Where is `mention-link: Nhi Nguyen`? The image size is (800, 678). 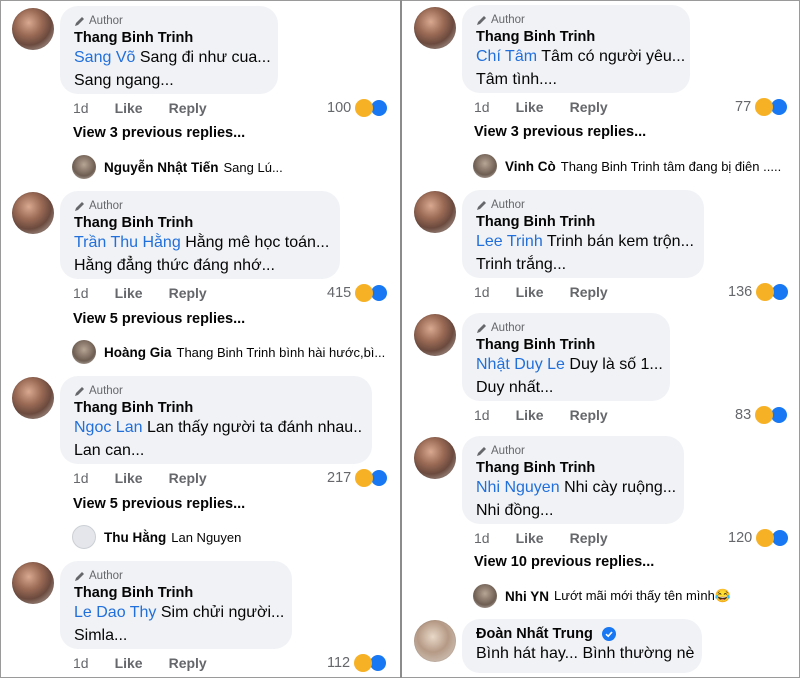 mention-link: Nhi Nguyen is located at coordinates (518, 487).